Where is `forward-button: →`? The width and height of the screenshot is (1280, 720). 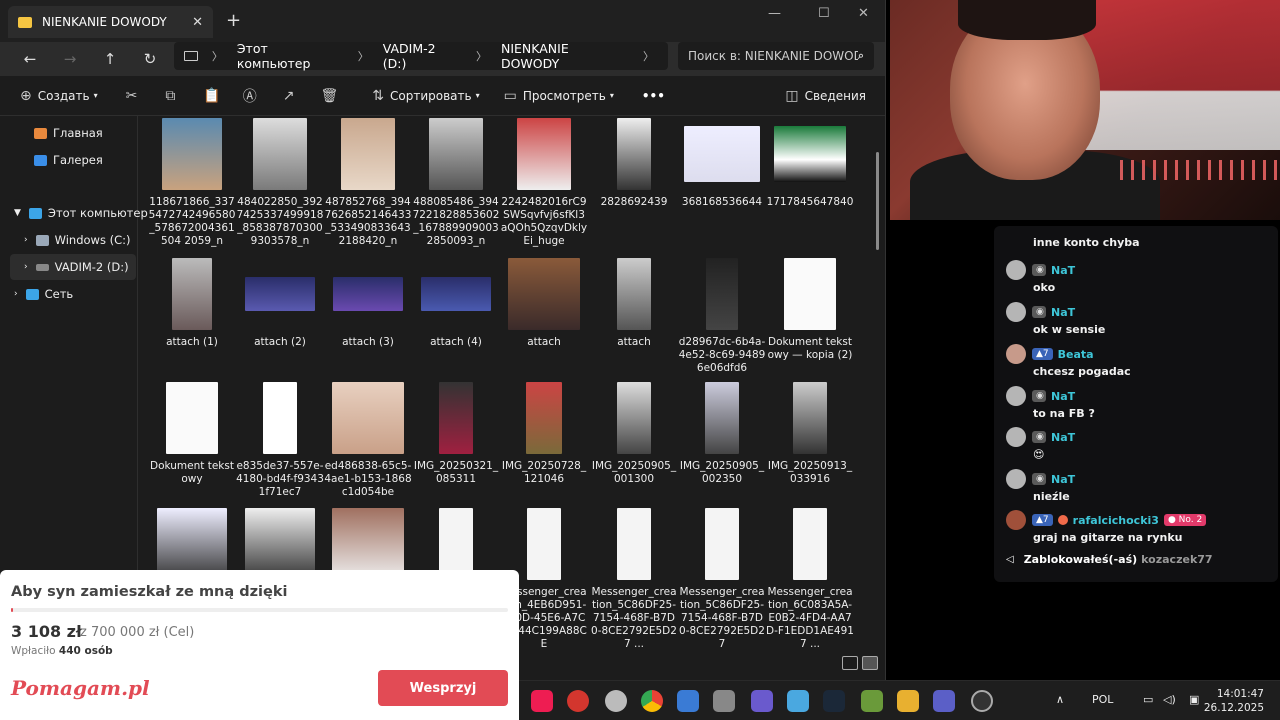
forward-button: → is located at coordinates (70, 59).